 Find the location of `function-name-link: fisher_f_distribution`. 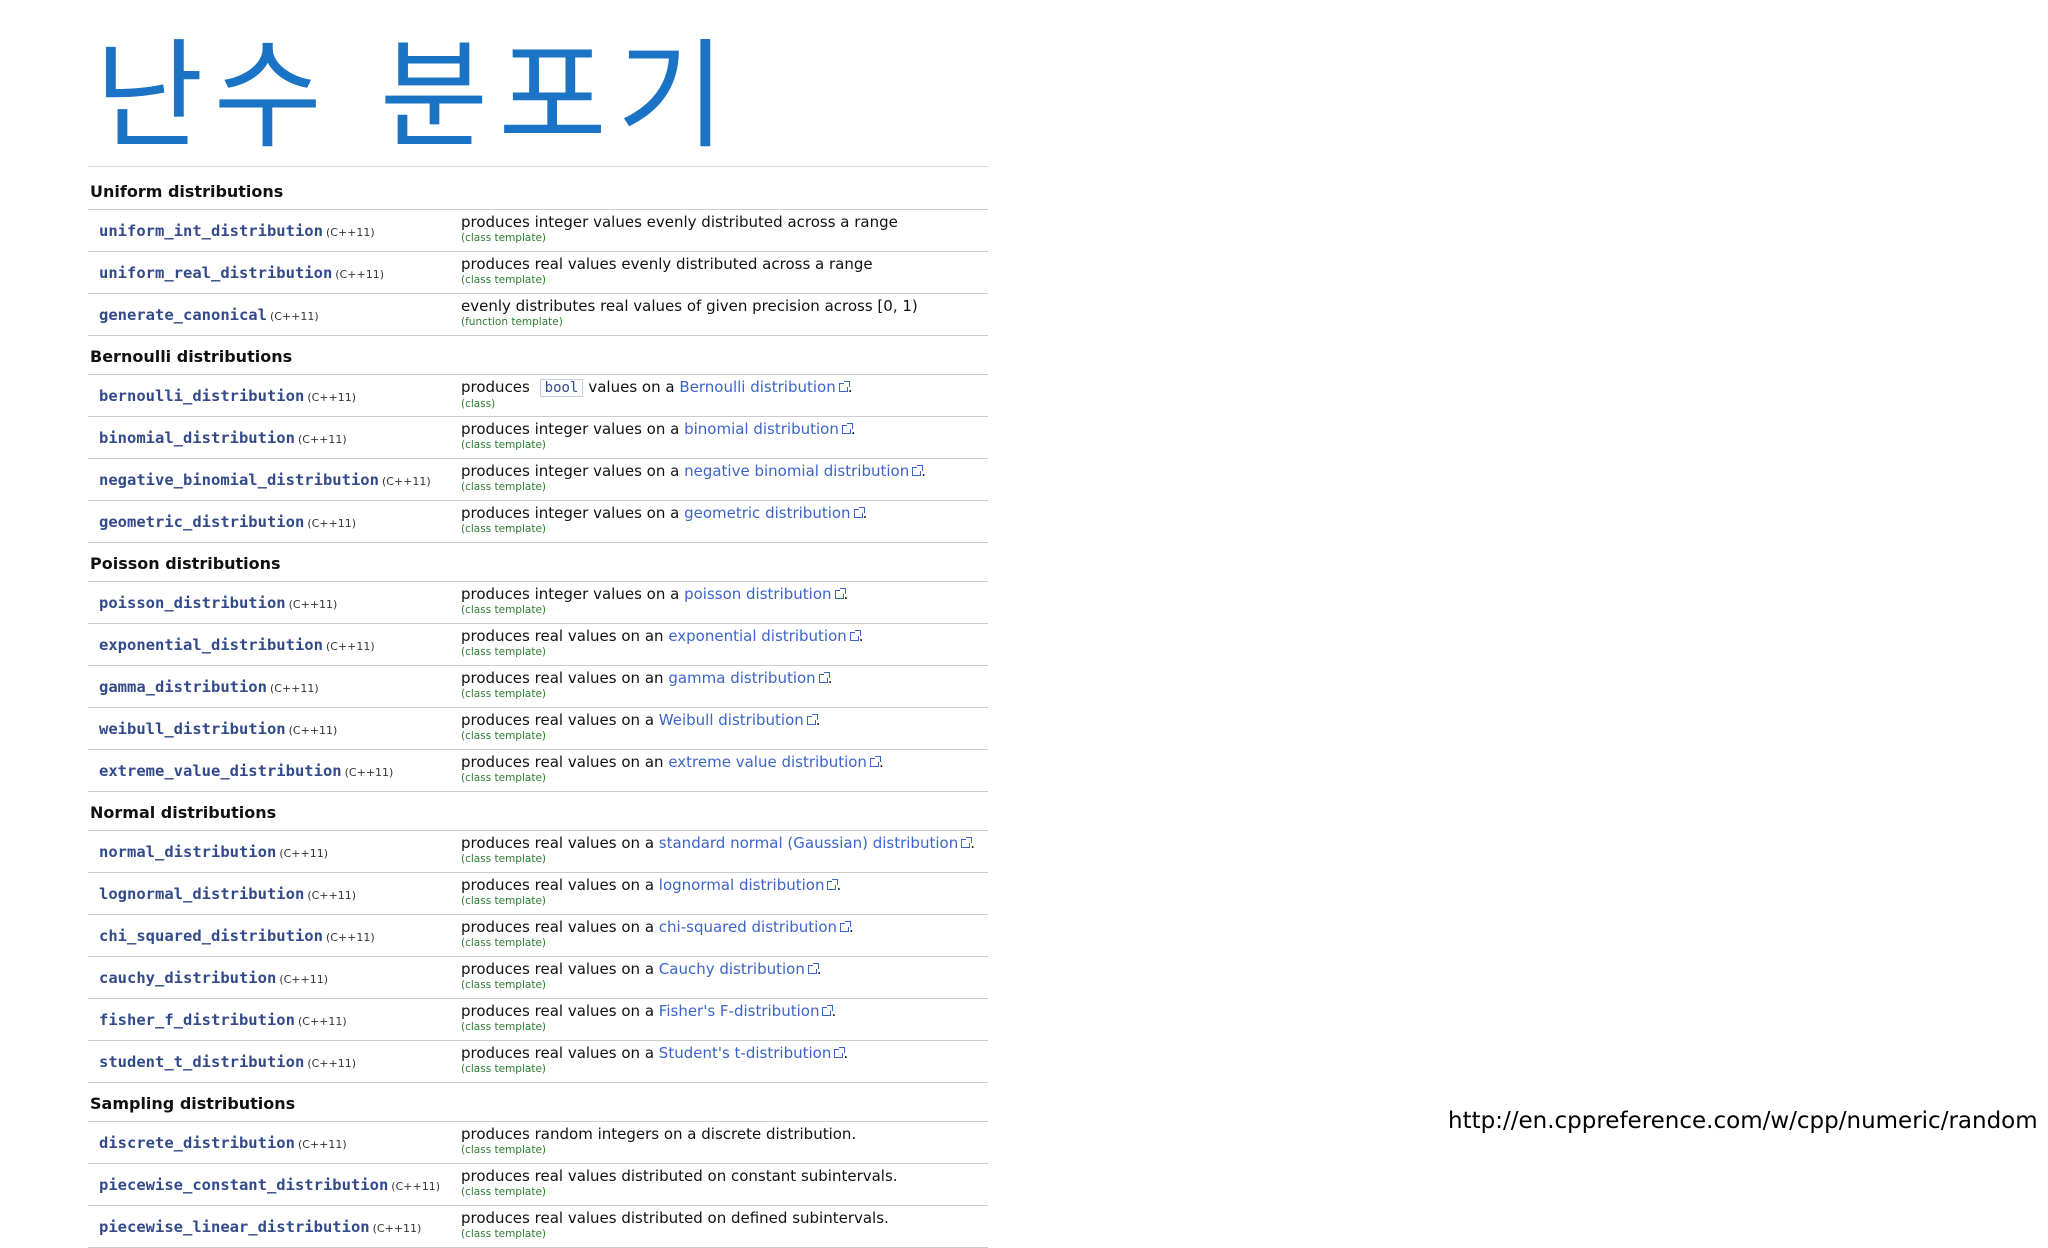

function-name-link: fisher_f_distribution is located at coordinates (197, 1020).